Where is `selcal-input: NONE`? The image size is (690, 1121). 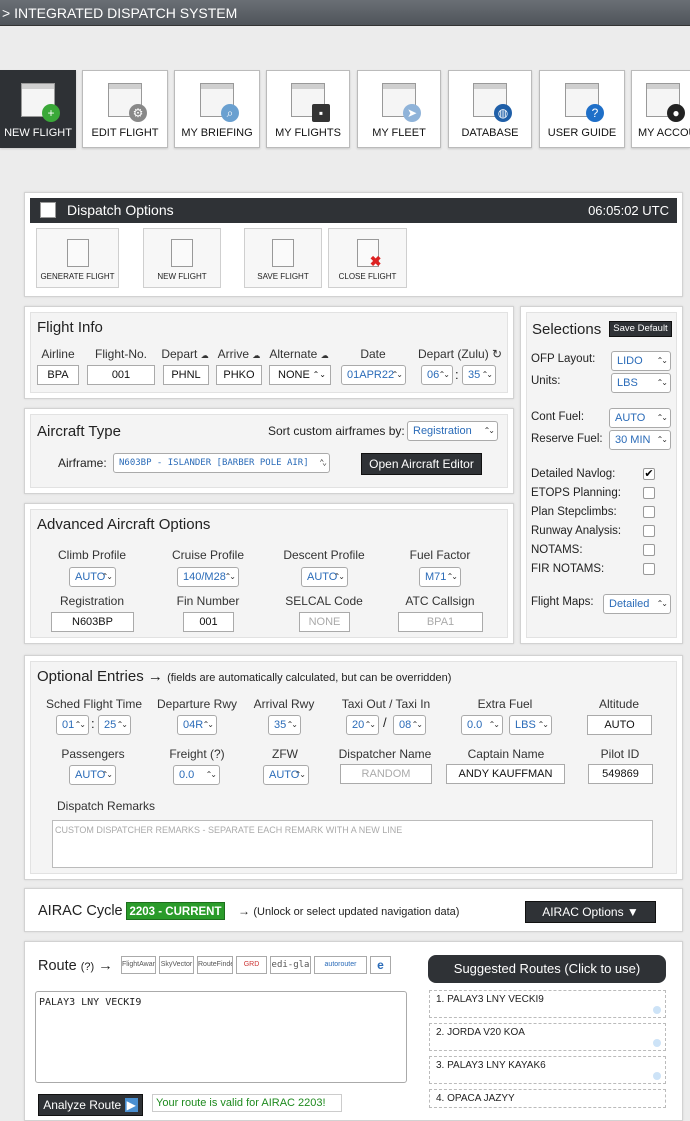
selcal-input: NONE is located at coordinates (324, 622).